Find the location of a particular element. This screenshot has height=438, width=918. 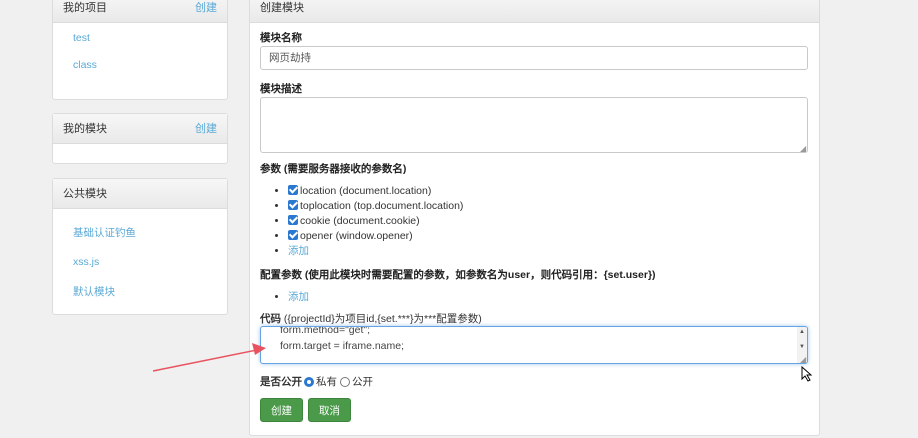

private-radio is located at coordinates (309, 381).